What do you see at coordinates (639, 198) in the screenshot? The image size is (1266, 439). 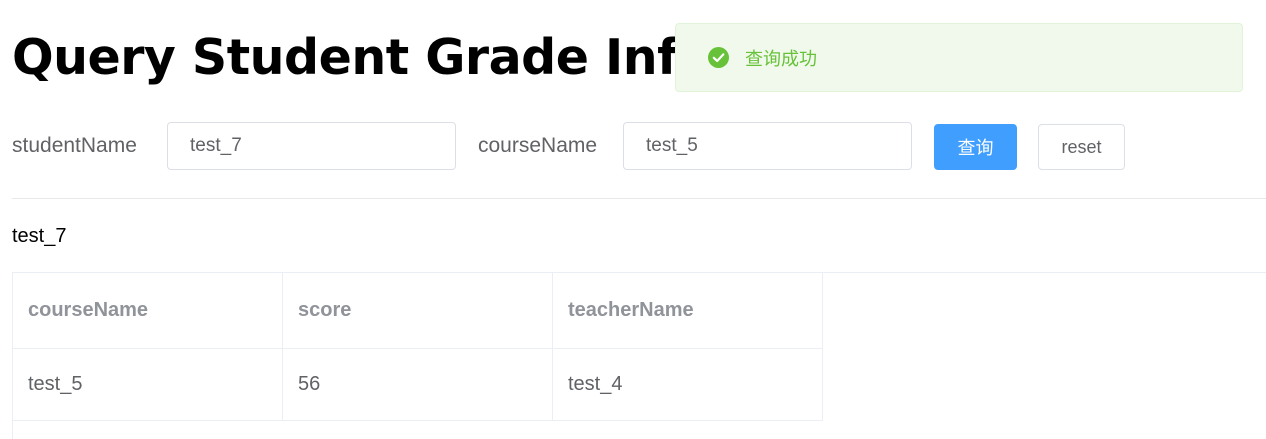 I see `divider` at bounding box center [639, 198].